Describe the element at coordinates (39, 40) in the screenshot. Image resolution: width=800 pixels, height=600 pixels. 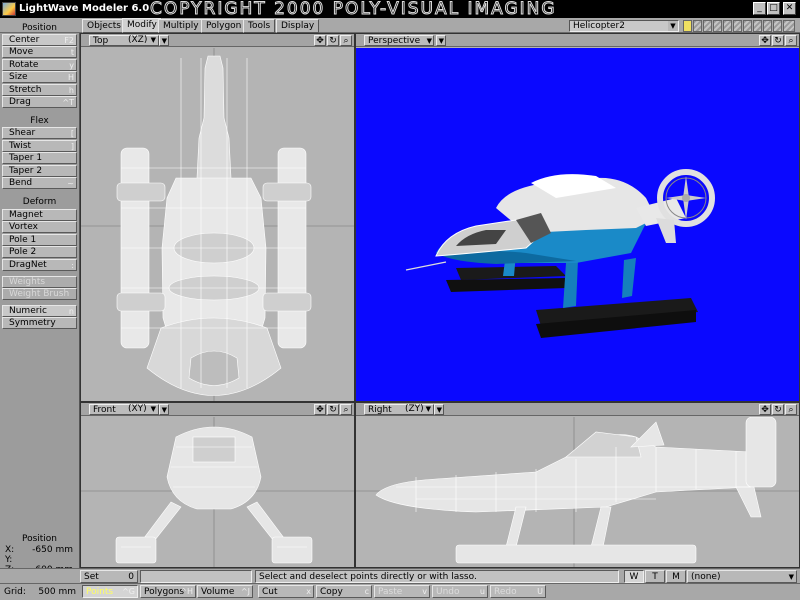
I see `center-button: Center F2` at that location.